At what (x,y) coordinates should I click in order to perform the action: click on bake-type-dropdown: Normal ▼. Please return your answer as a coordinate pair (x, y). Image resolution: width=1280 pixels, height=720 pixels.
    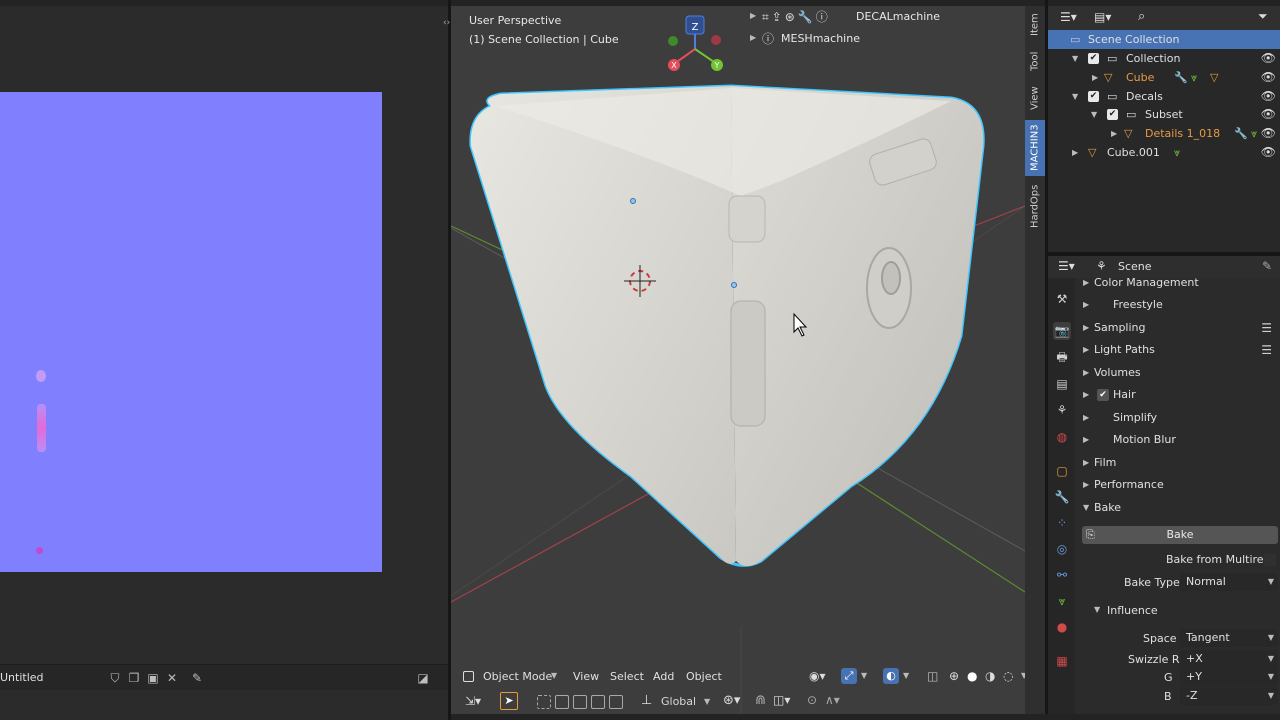
    Looking at the image, I should click on (1229, 582).